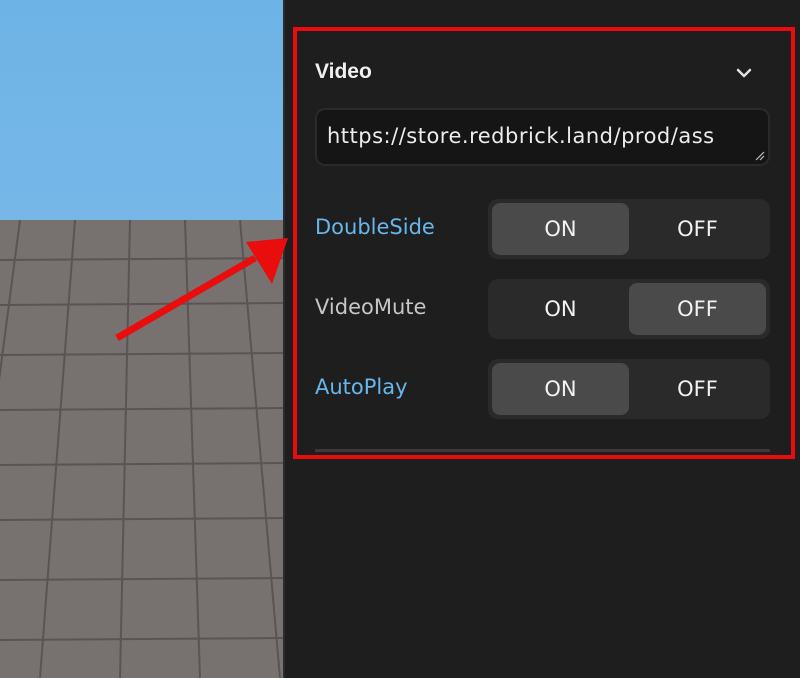 Image resolution: width=800 pixels, height=678 pixels. Describe the element at coordinates (375, 227) in the screenshot. I see `doubleside-label: DoubleSide` at that location.